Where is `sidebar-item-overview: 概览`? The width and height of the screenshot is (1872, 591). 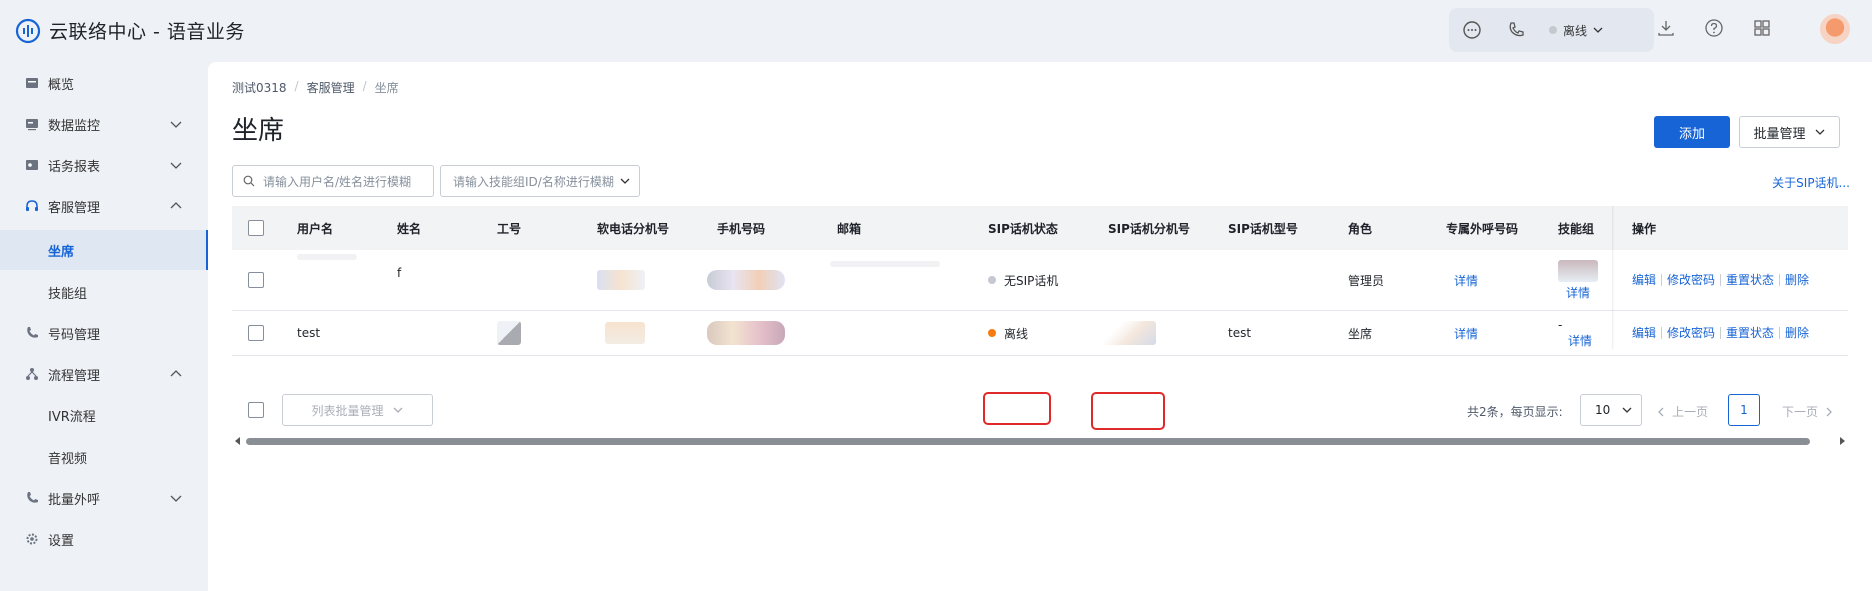 sidebar-item-overview: 概览 is located at coordinates (104, 83).